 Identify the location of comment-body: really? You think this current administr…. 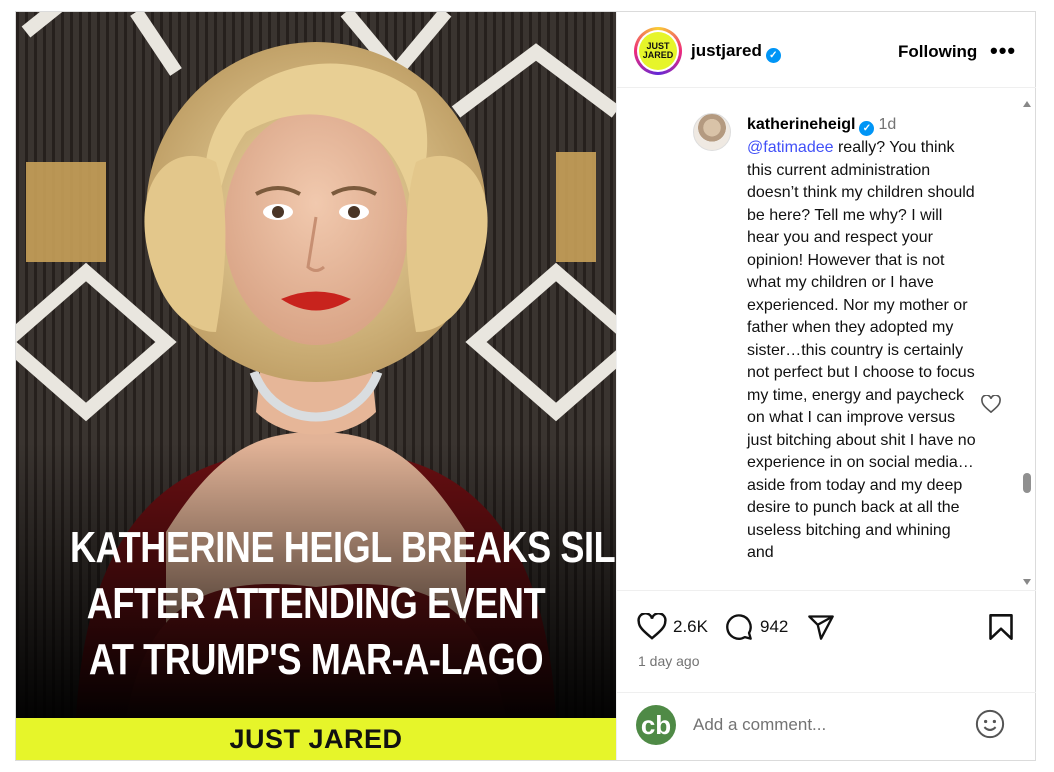
(861, 350).